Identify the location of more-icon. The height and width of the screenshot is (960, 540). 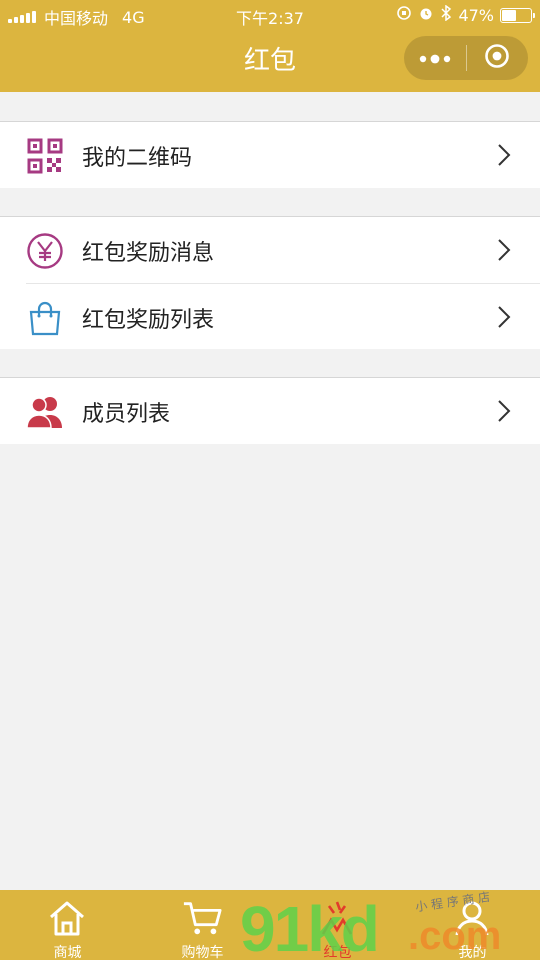
(435, 58).